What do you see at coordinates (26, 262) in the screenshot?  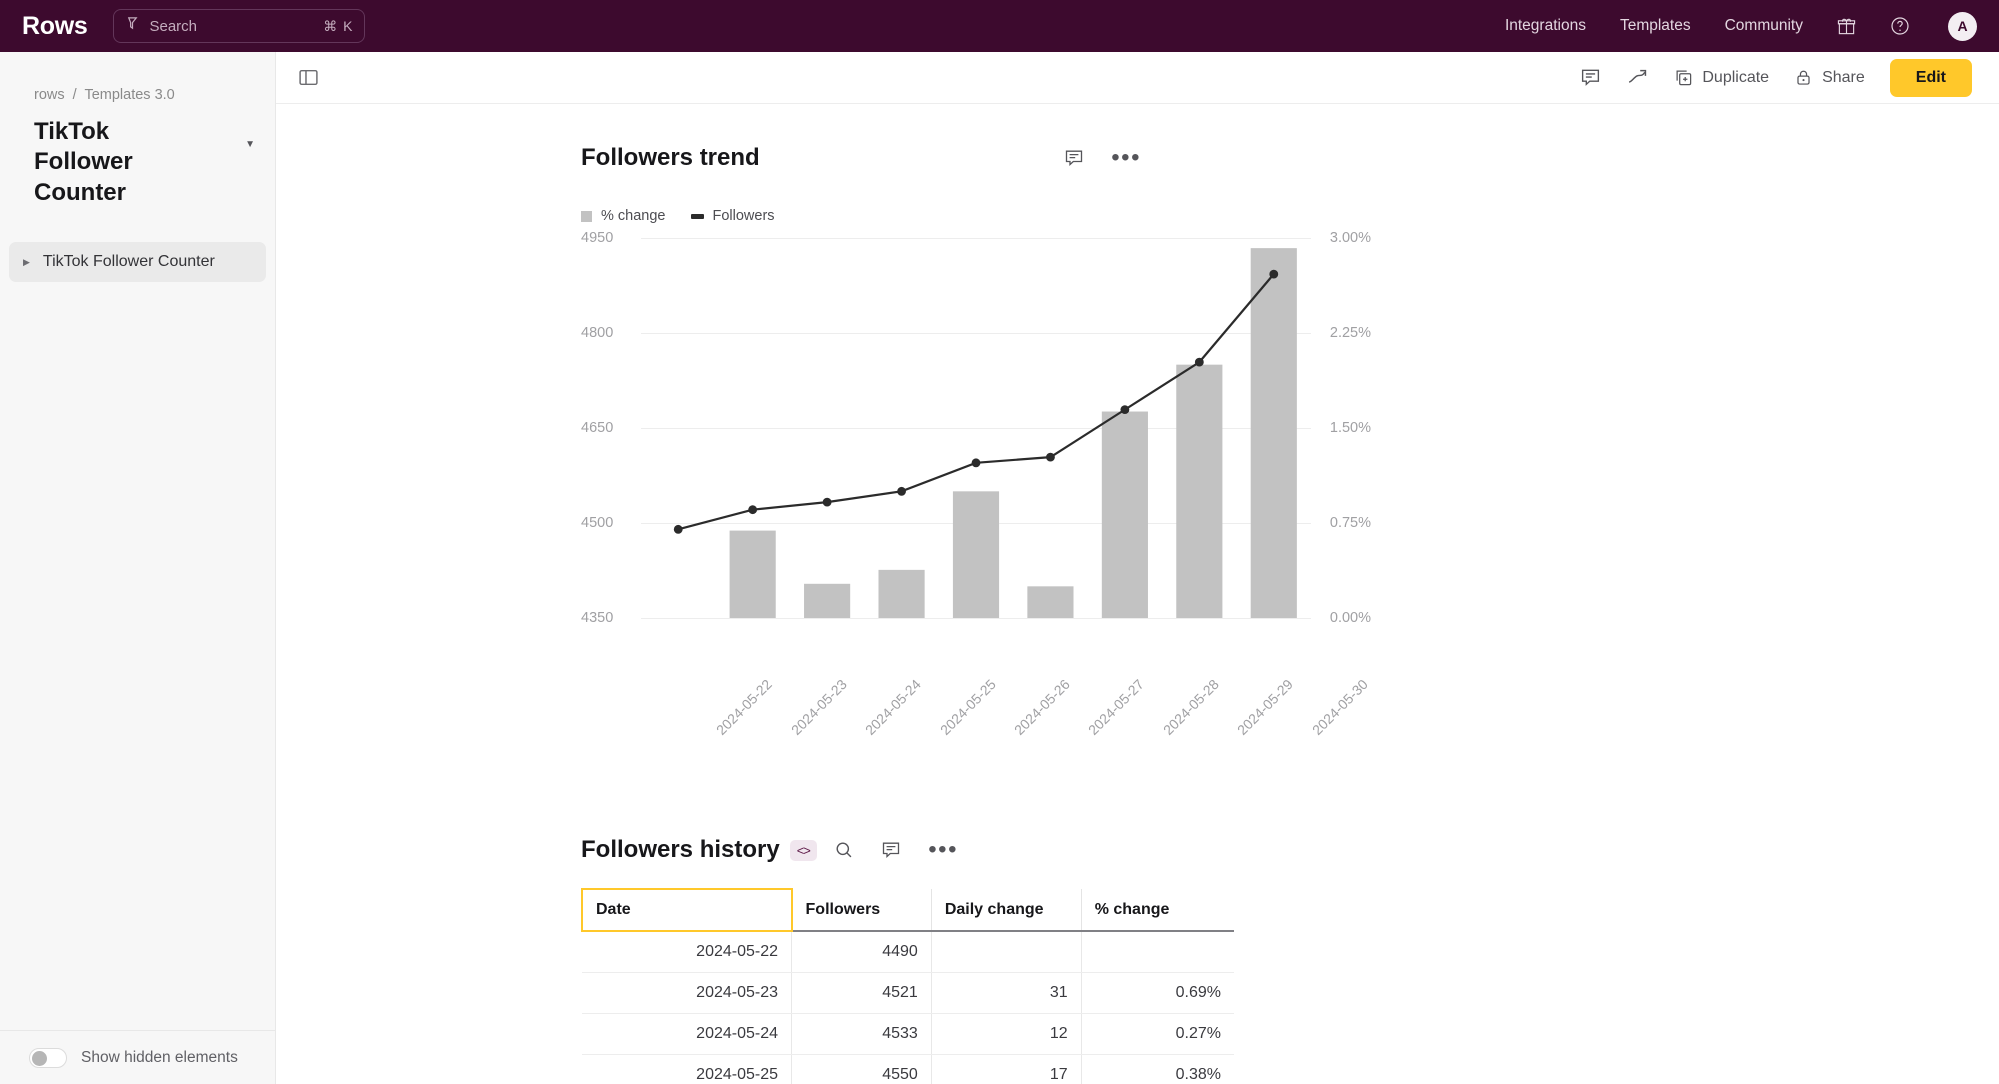 I see `triangle-right-icon: ▶` at bounding box center [26, 262].